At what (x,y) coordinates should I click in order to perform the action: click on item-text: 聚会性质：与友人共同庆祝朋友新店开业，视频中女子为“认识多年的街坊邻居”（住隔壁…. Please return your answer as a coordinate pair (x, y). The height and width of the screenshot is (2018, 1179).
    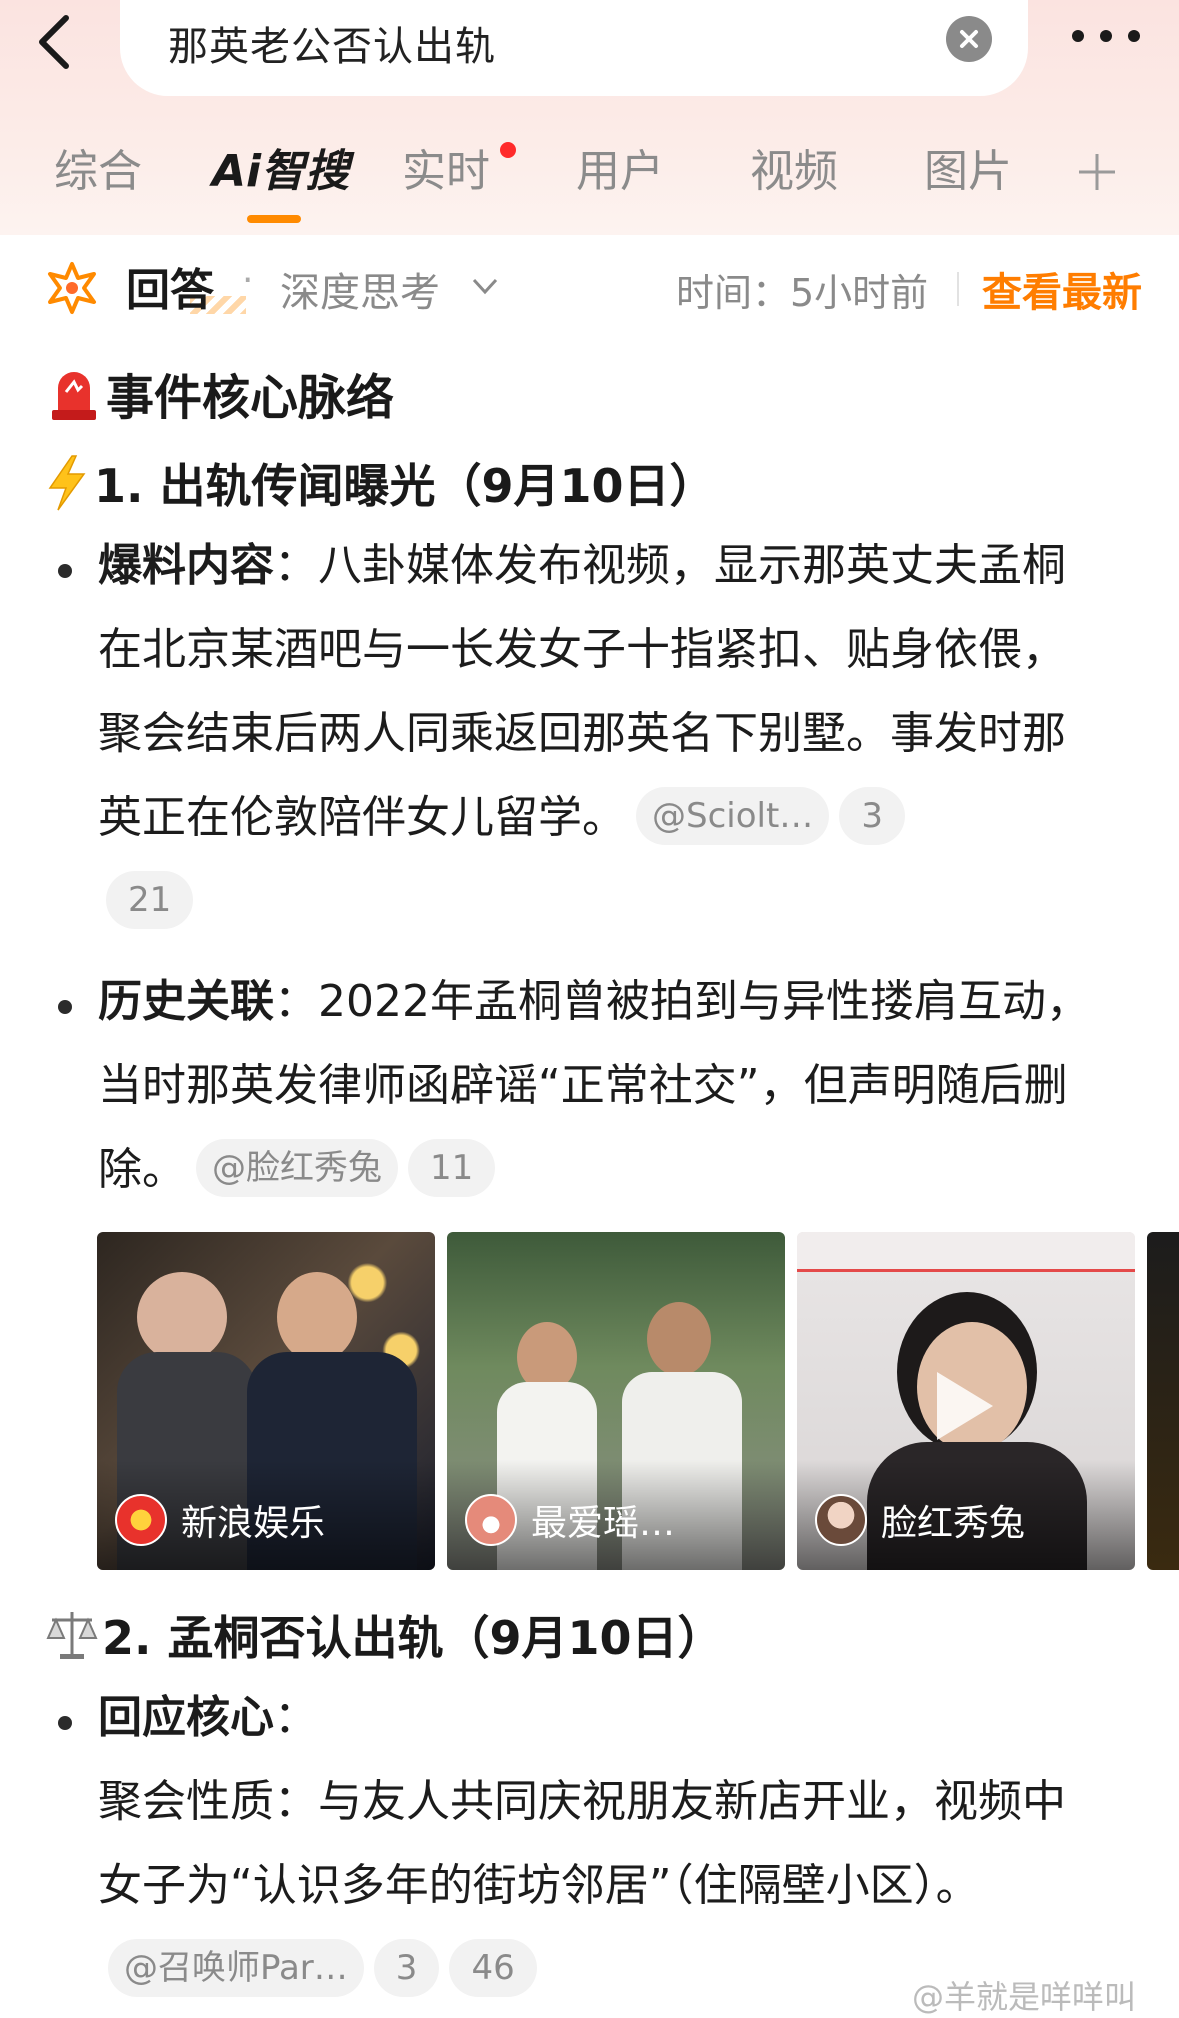
    Looking at the image, I should click on (582, 1843).